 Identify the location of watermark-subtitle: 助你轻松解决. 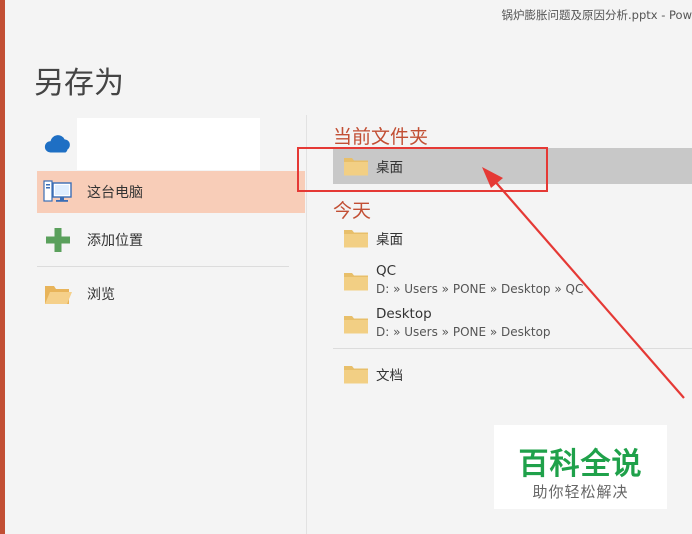
(580, 492).